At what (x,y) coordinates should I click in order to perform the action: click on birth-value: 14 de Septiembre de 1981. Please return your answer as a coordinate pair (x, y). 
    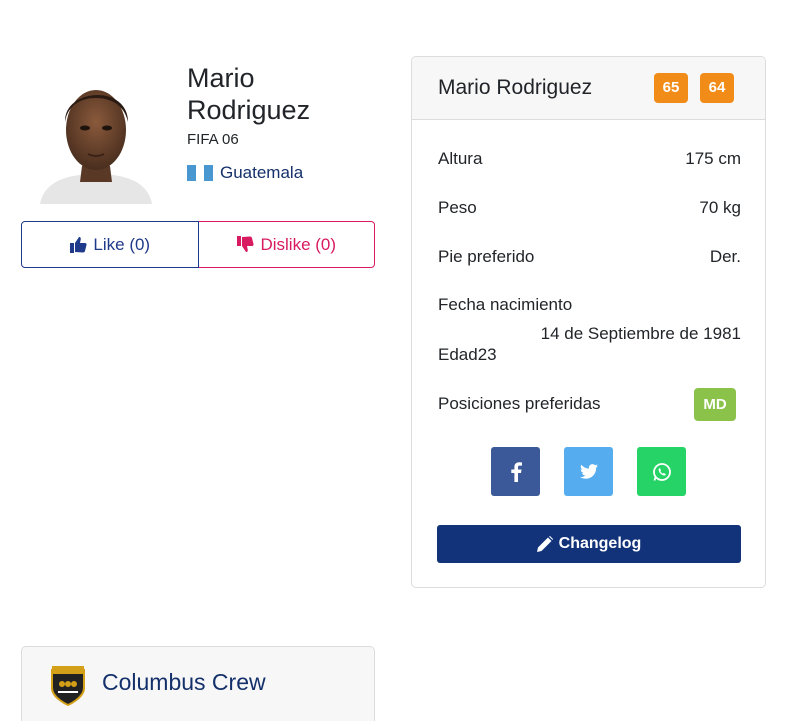
    Looking at the image, I should click on (640, 333).